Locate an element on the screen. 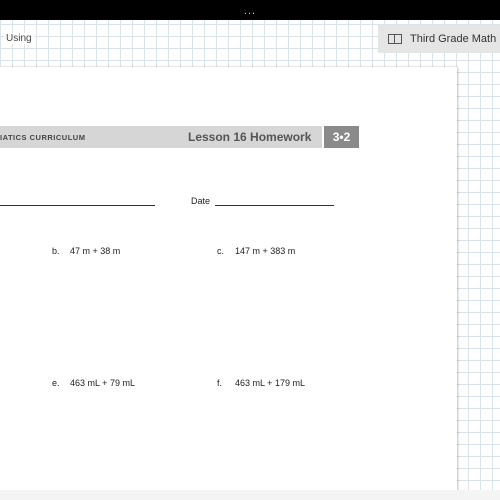 Image resolution: width=500 pixels, height=500 pixels. problem-c: c. 147 m + 383 m is located at coordinates (256, 251).